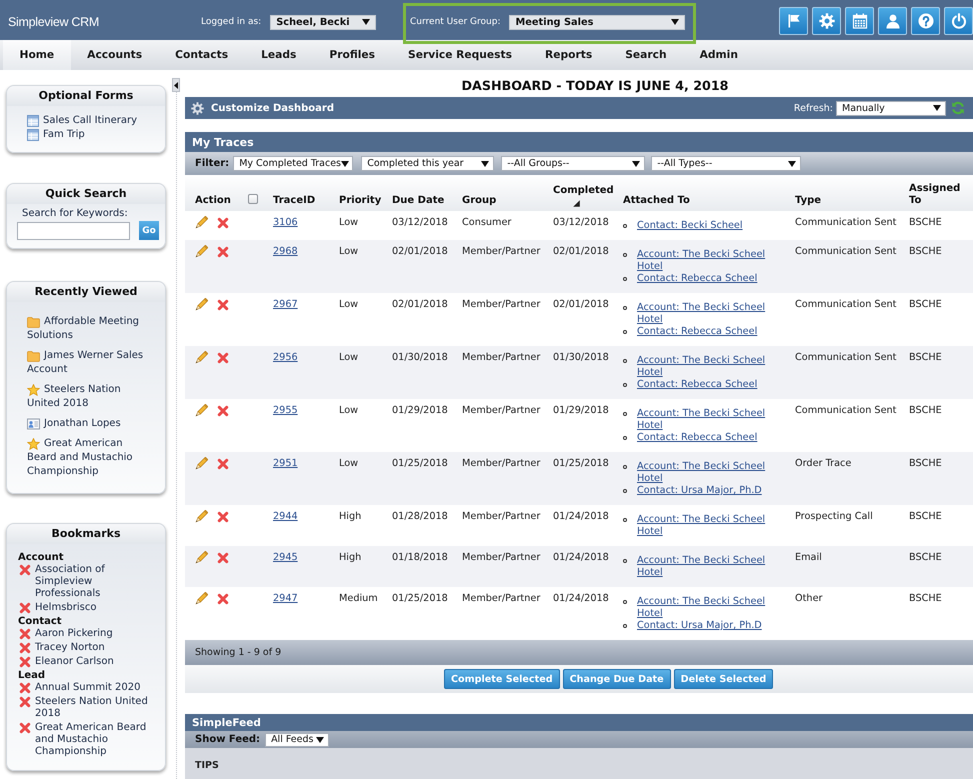 This screenshot has height=779, width=973. I want to click on nav-tab: Reports, so click(568, 55).